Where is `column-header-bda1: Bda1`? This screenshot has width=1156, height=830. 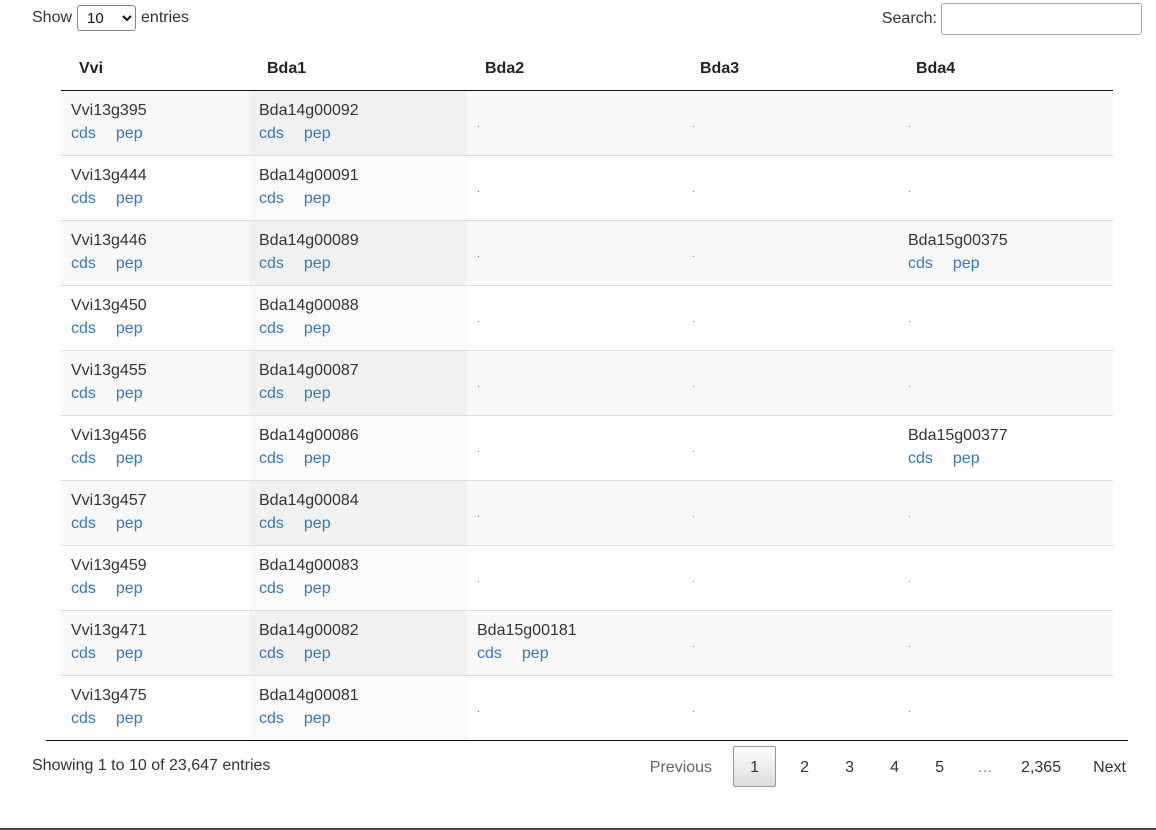 column-header-bda1: Bda1 is located at coordinates (358, 69).